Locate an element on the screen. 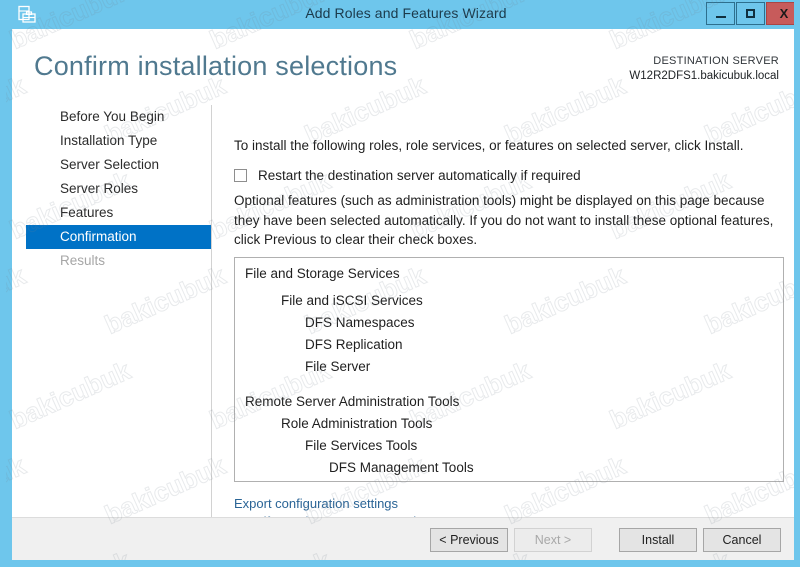  sidebar-item-results: Results is located at coordinates (83, 260).